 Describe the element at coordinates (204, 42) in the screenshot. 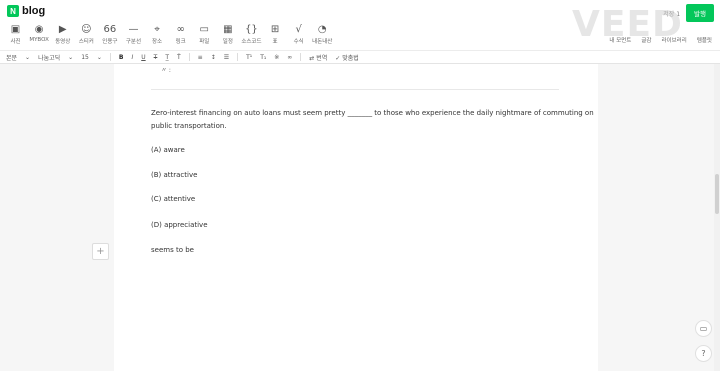

I see `toolbar-label: 파일` at that location.